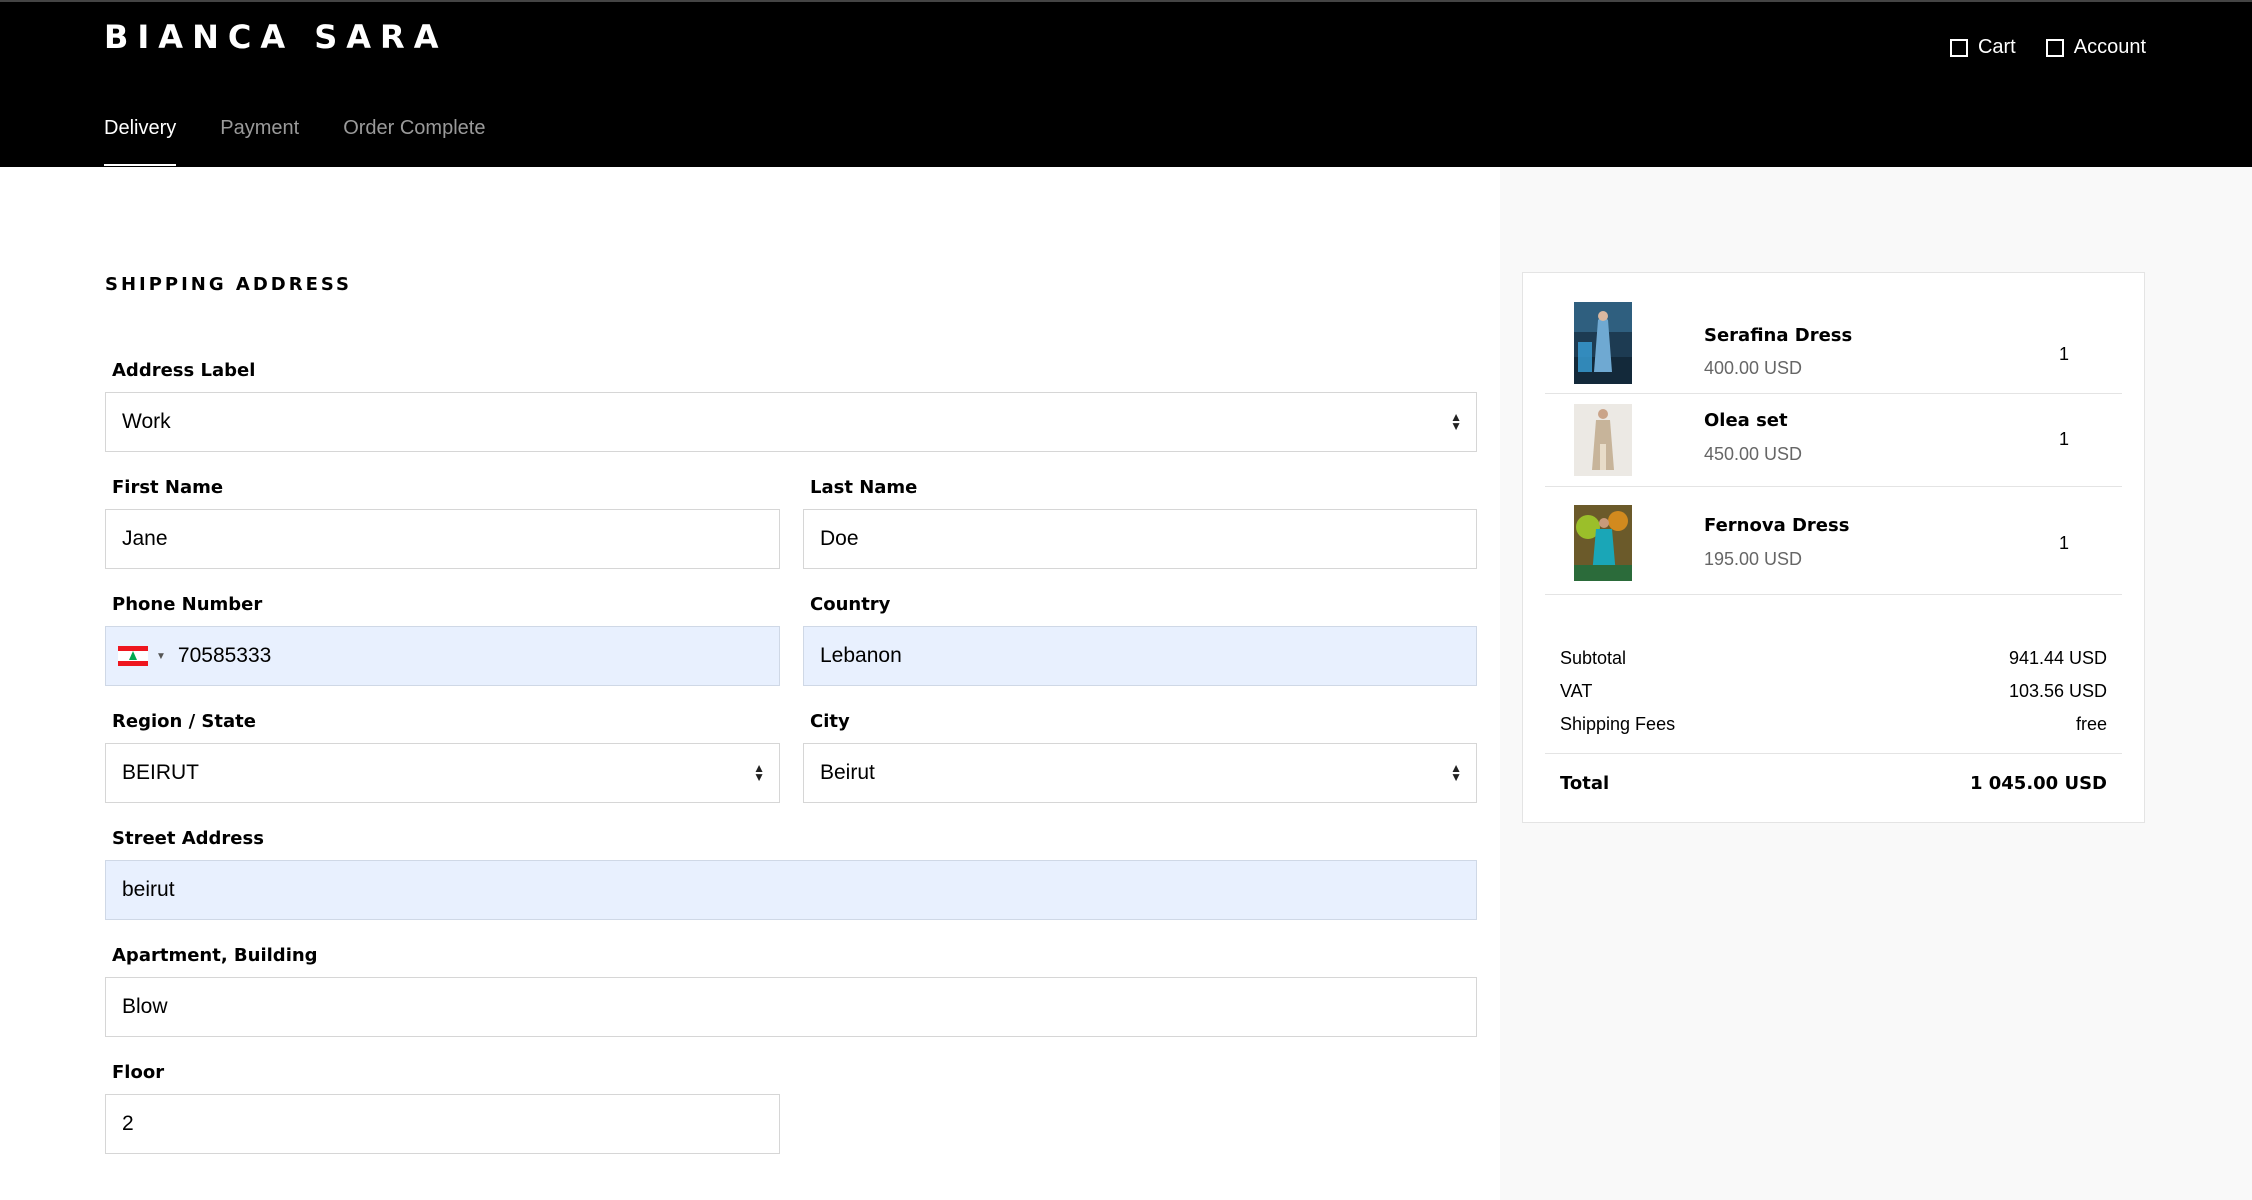 The image size is (2252, 1200). What do you see at coordinates (1618, 724) in the screenshot?
I see `shipping-label: Shipping Fees` at bounding box center [1618, 724].